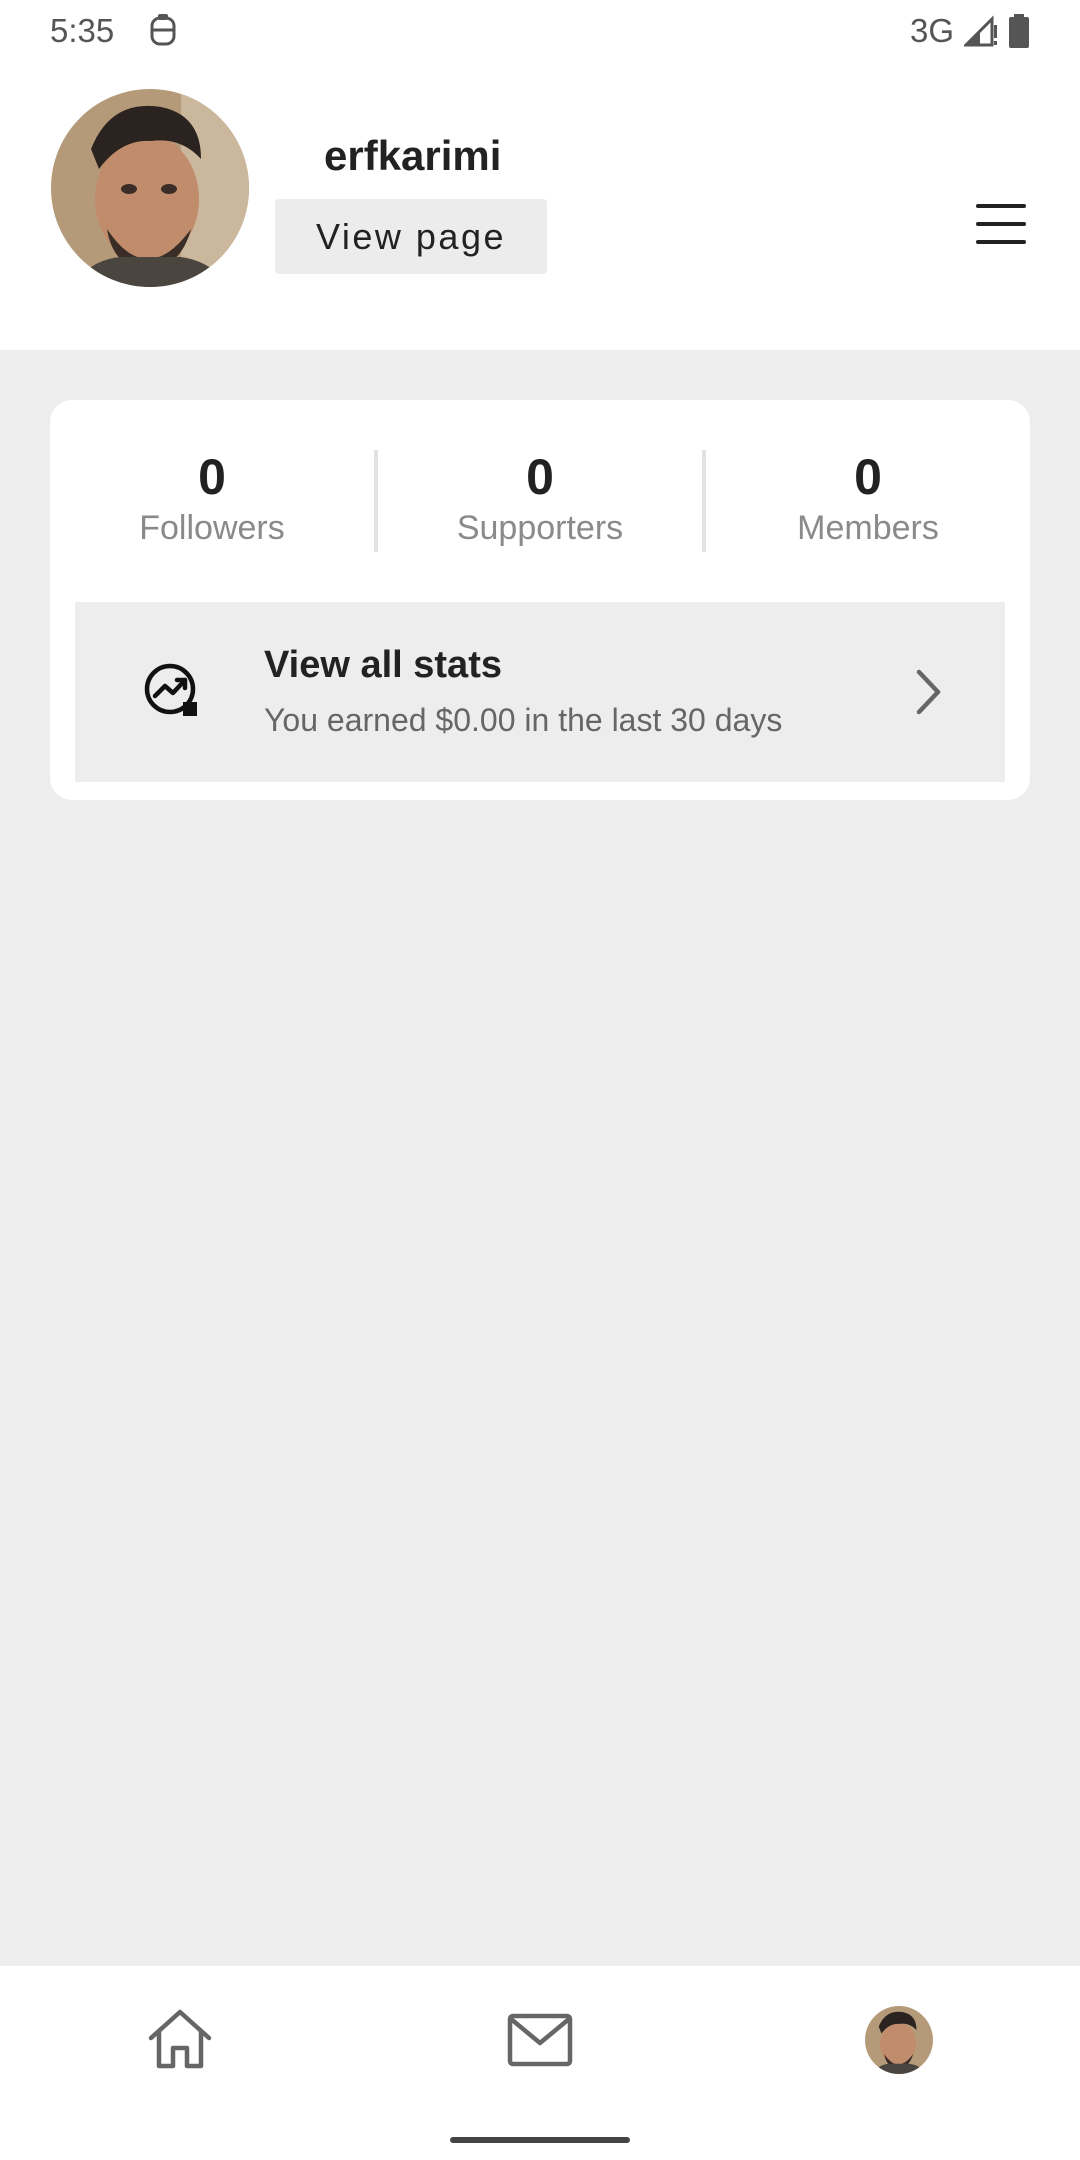 This screenshot has height=2160, width=1080. I want to click on earnings-subtitle: You earned $0.00 in the last 30 days, so click(523, 720).